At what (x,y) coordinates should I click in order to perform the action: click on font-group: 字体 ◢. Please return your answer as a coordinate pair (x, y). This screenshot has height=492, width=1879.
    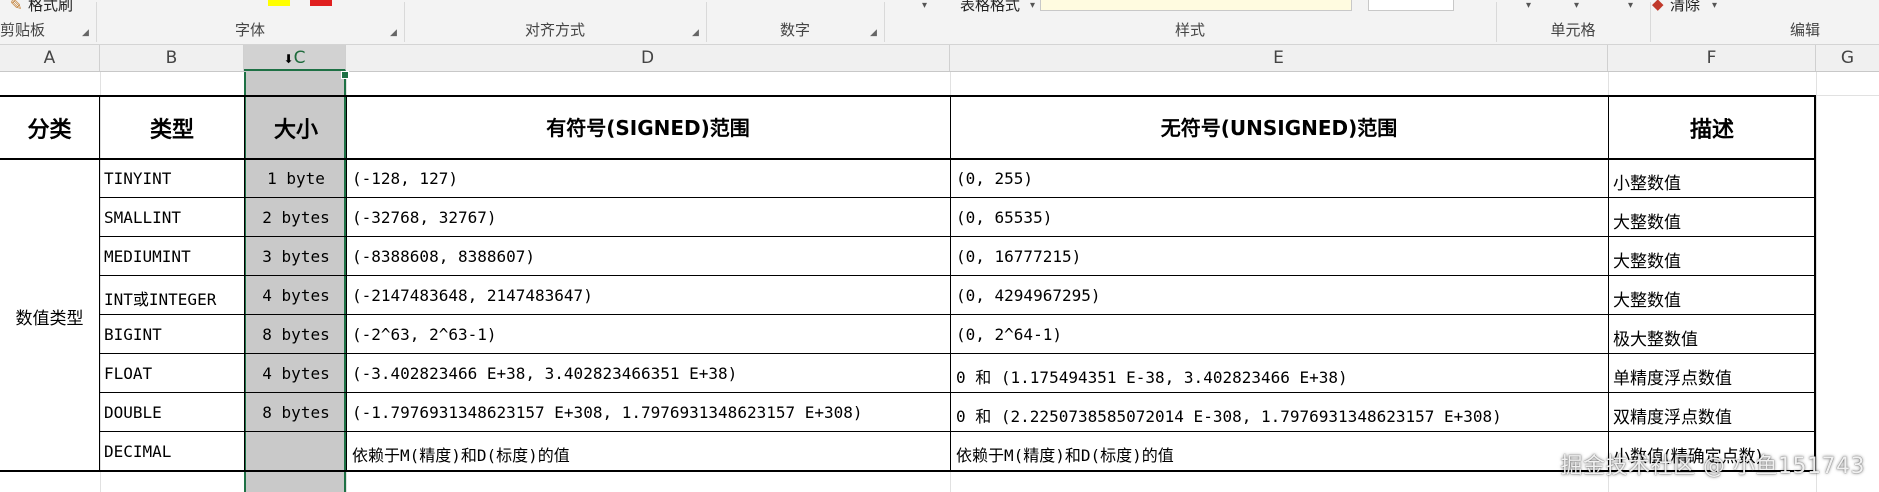
    Looking at the image, I should click on (250, 22).